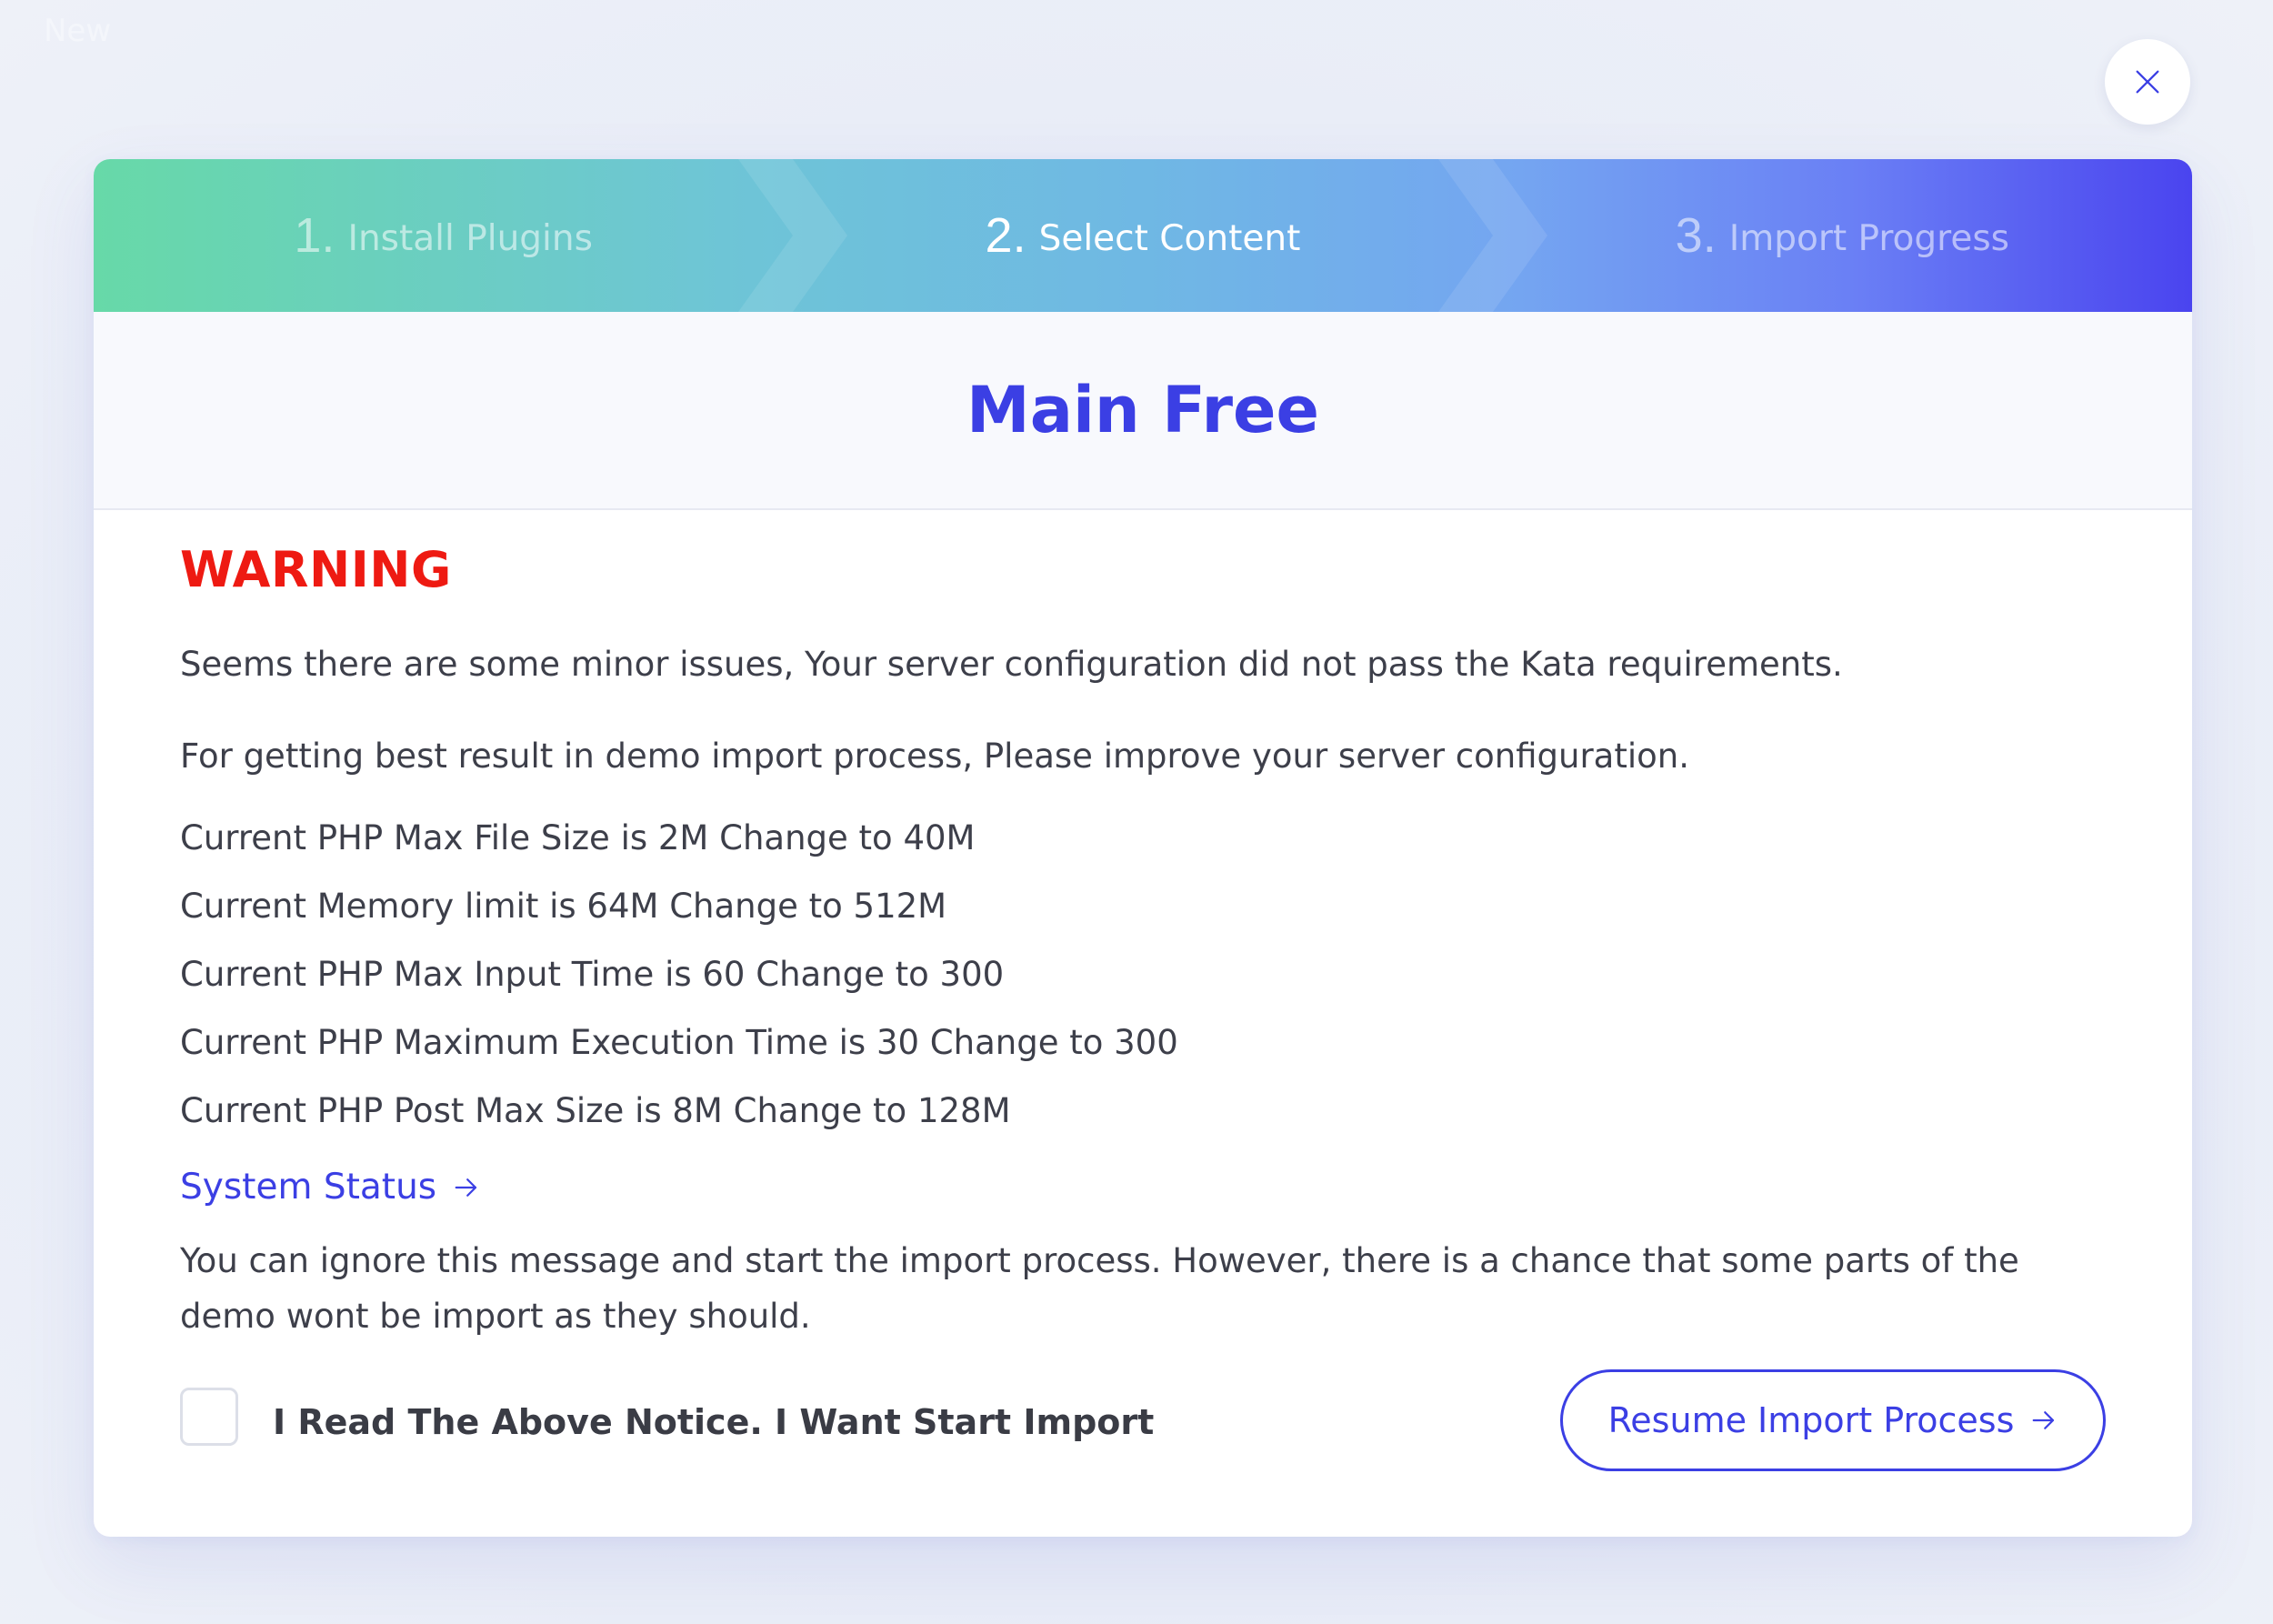  I want to click on step-label: Import Progress, so click(1868, 238).